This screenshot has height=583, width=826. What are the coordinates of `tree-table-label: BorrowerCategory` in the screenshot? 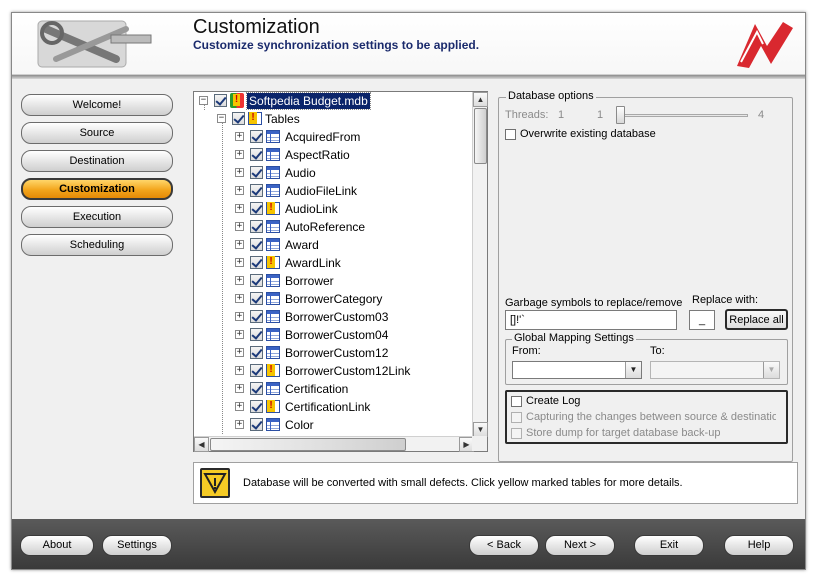 It's located at (333, 299).